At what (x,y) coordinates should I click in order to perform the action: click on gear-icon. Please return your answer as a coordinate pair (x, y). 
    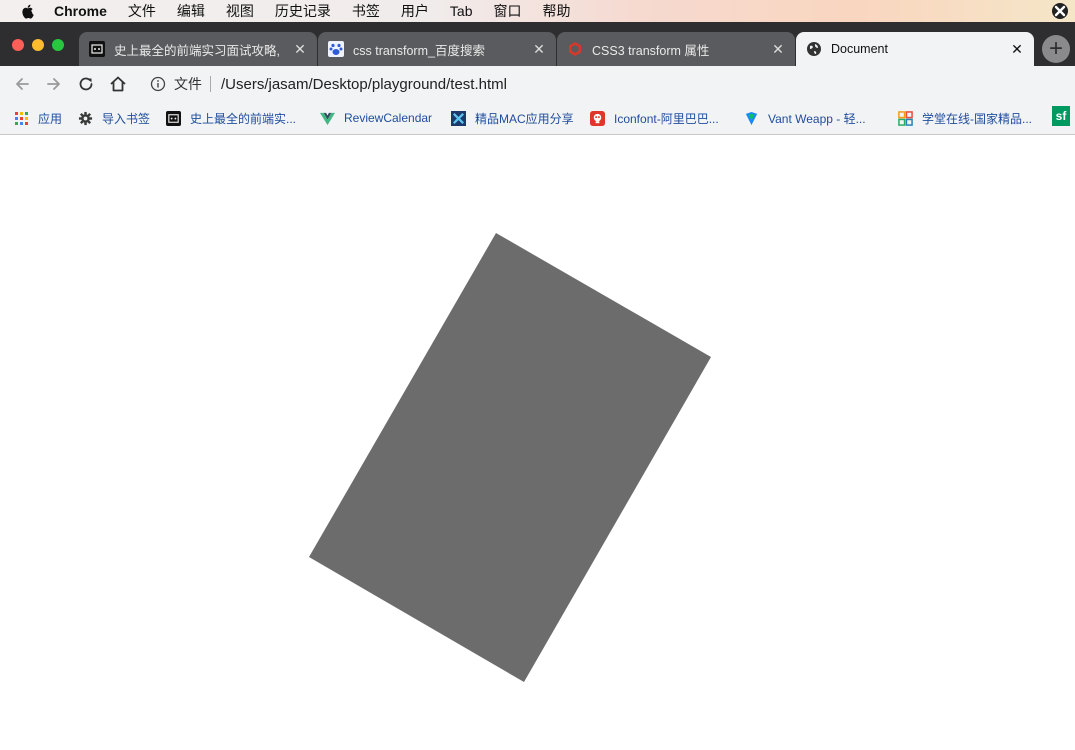
    Looking at the image, I should click on (85, 118).